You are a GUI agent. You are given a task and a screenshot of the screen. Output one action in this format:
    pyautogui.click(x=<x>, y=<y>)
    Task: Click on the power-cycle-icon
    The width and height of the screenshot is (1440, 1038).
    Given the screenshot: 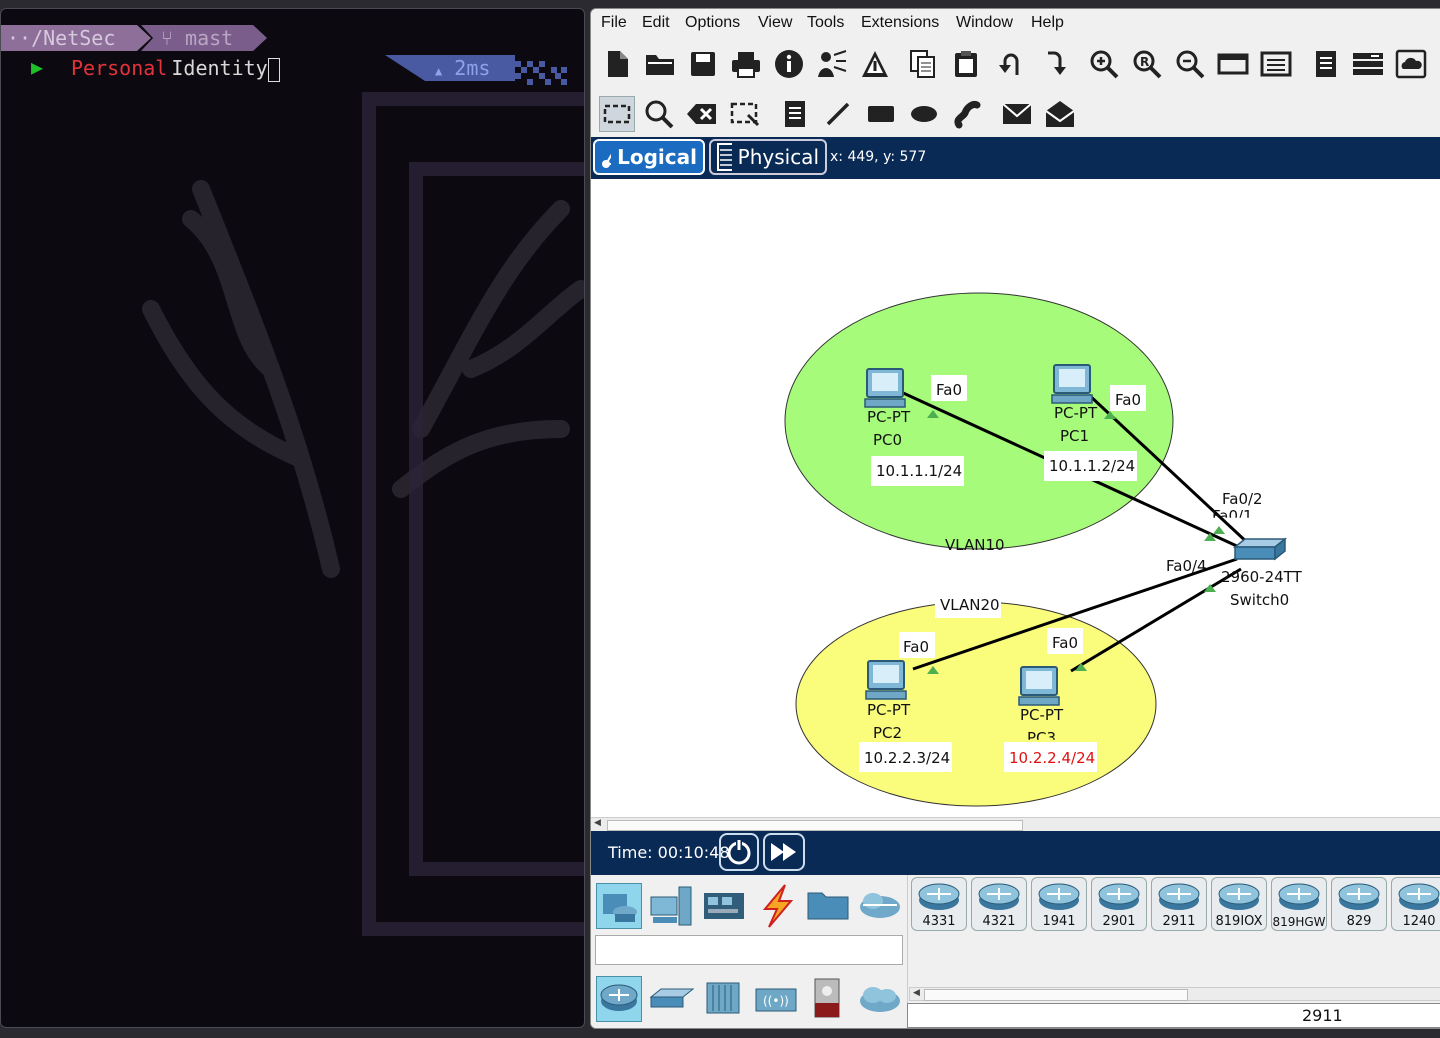 What is the action you would take?
    pyautogui.click(x=739, y=852)
    